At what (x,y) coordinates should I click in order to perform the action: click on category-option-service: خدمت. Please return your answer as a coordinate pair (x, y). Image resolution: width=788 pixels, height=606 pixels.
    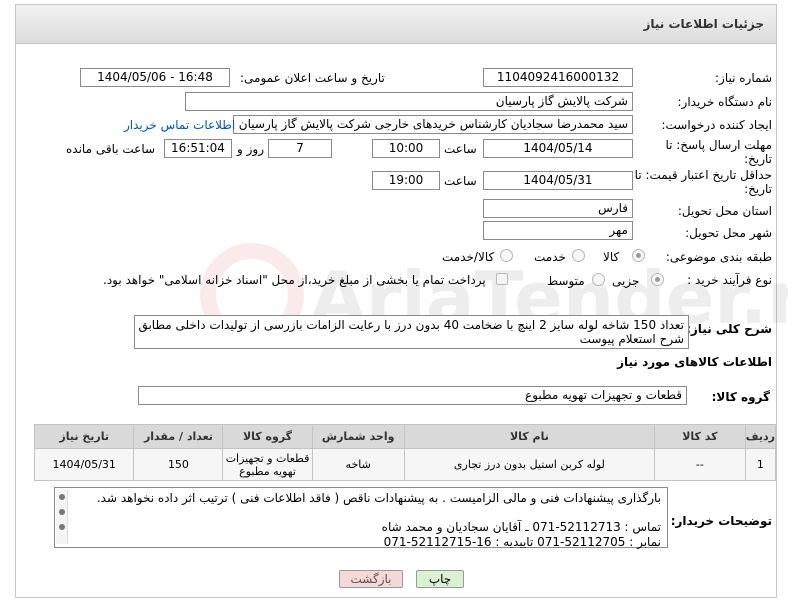
    Looking at the image, I should click on (550, 257).